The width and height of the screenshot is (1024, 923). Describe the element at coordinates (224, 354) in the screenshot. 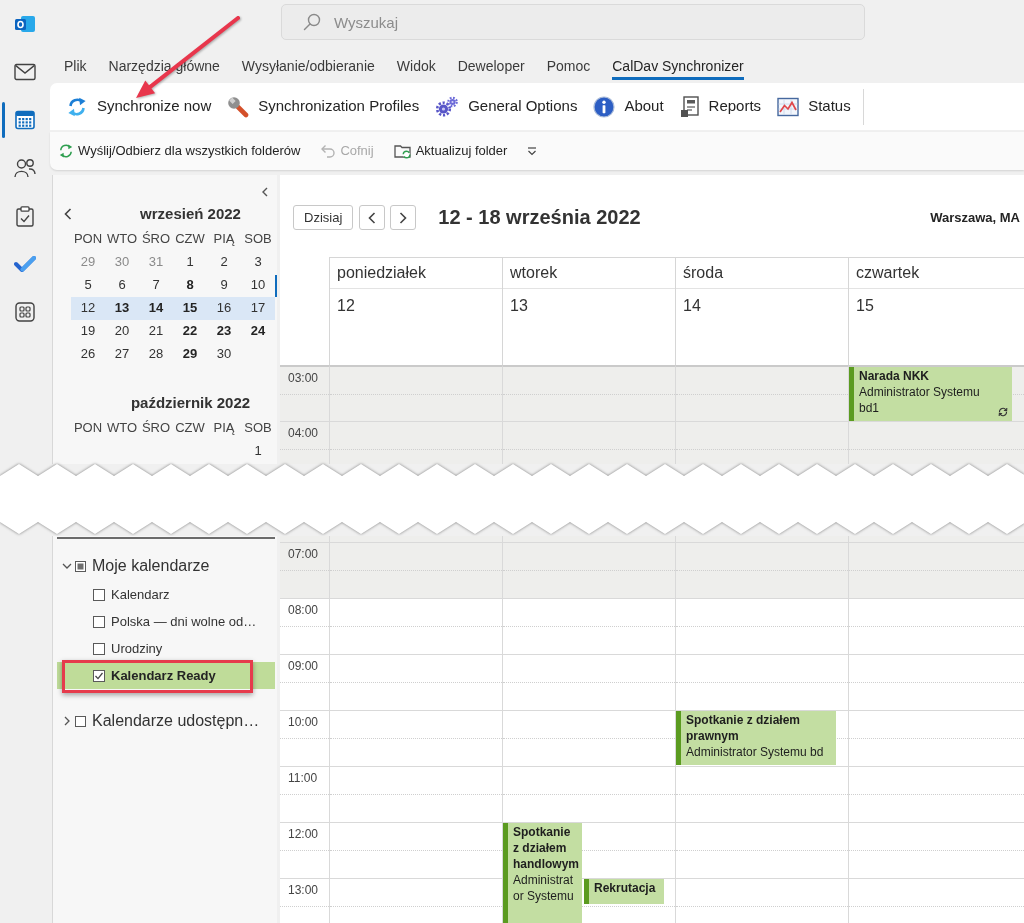

I see `calendar-day: 30` at that location.